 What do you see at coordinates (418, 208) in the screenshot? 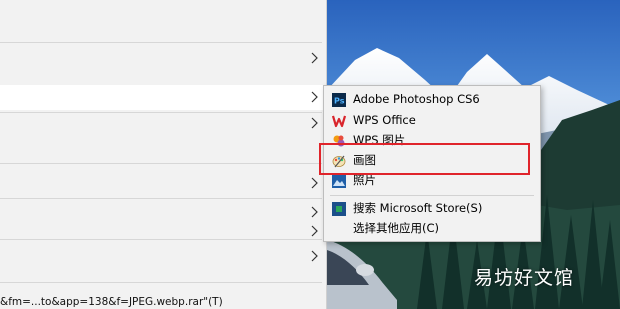
I see `submenu-item-label: 搜索 Microsoft Store(S)` at bounding box center [418, 208].